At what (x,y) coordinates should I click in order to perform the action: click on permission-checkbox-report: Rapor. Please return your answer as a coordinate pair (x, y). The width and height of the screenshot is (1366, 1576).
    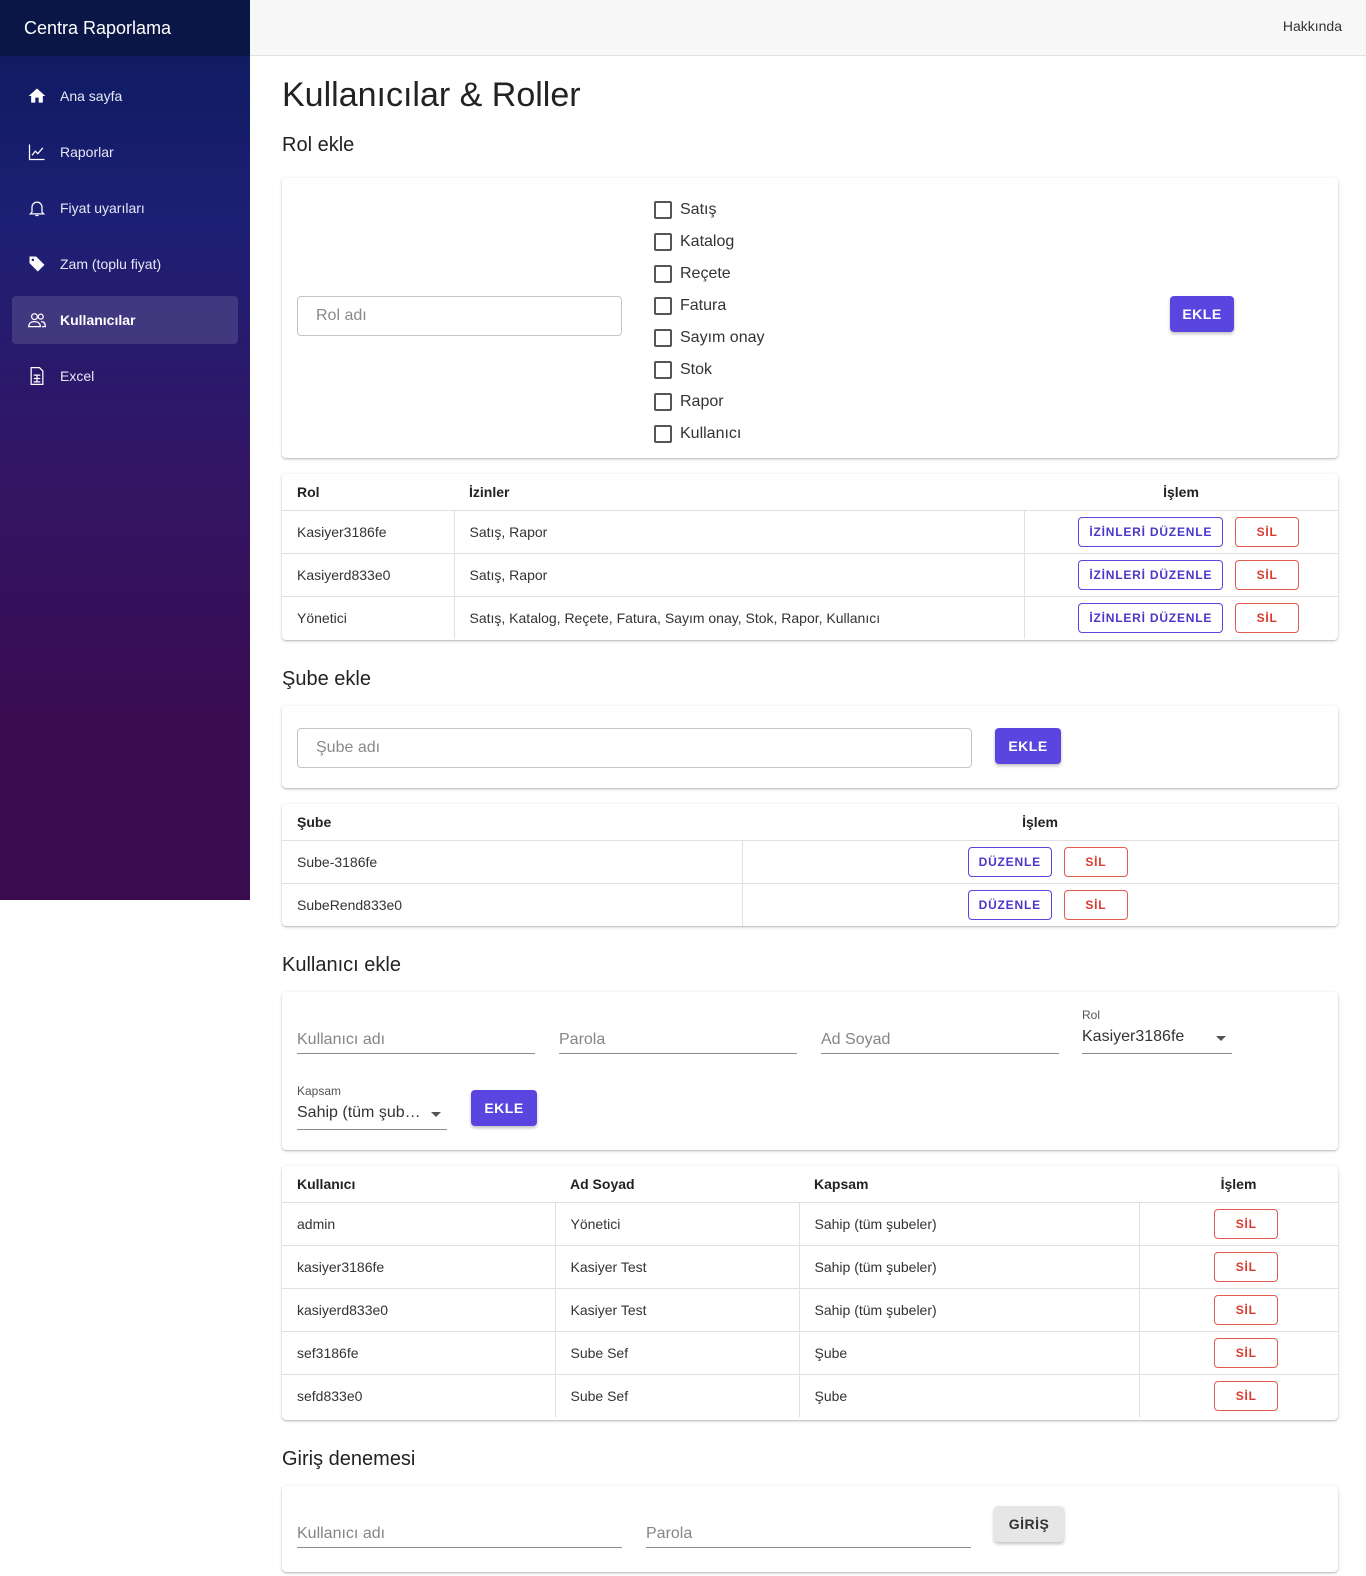
    Looking at the image, I should click on (709, 402).